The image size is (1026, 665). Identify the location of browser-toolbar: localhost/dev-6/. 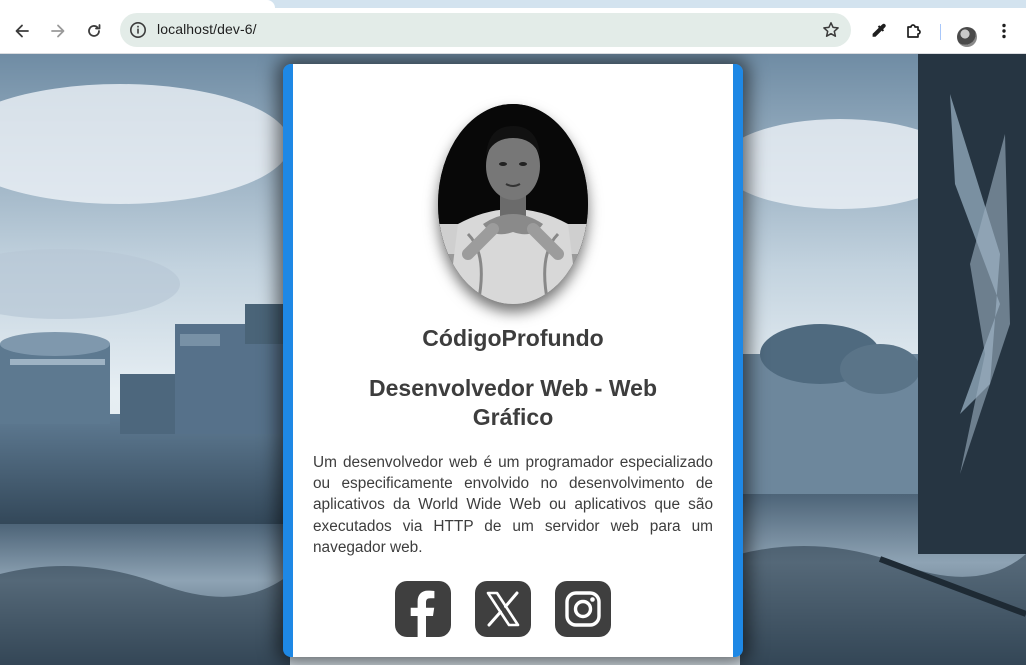
(513, 31).